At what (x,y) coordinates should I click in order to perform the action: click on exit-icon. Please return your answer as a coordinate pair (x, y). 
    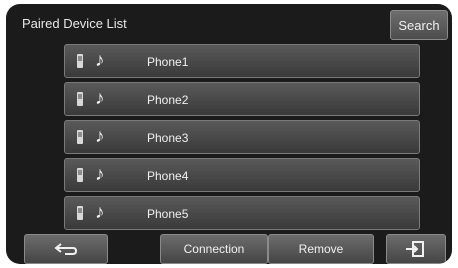
    Looking at the image, I should click on (416, 249).